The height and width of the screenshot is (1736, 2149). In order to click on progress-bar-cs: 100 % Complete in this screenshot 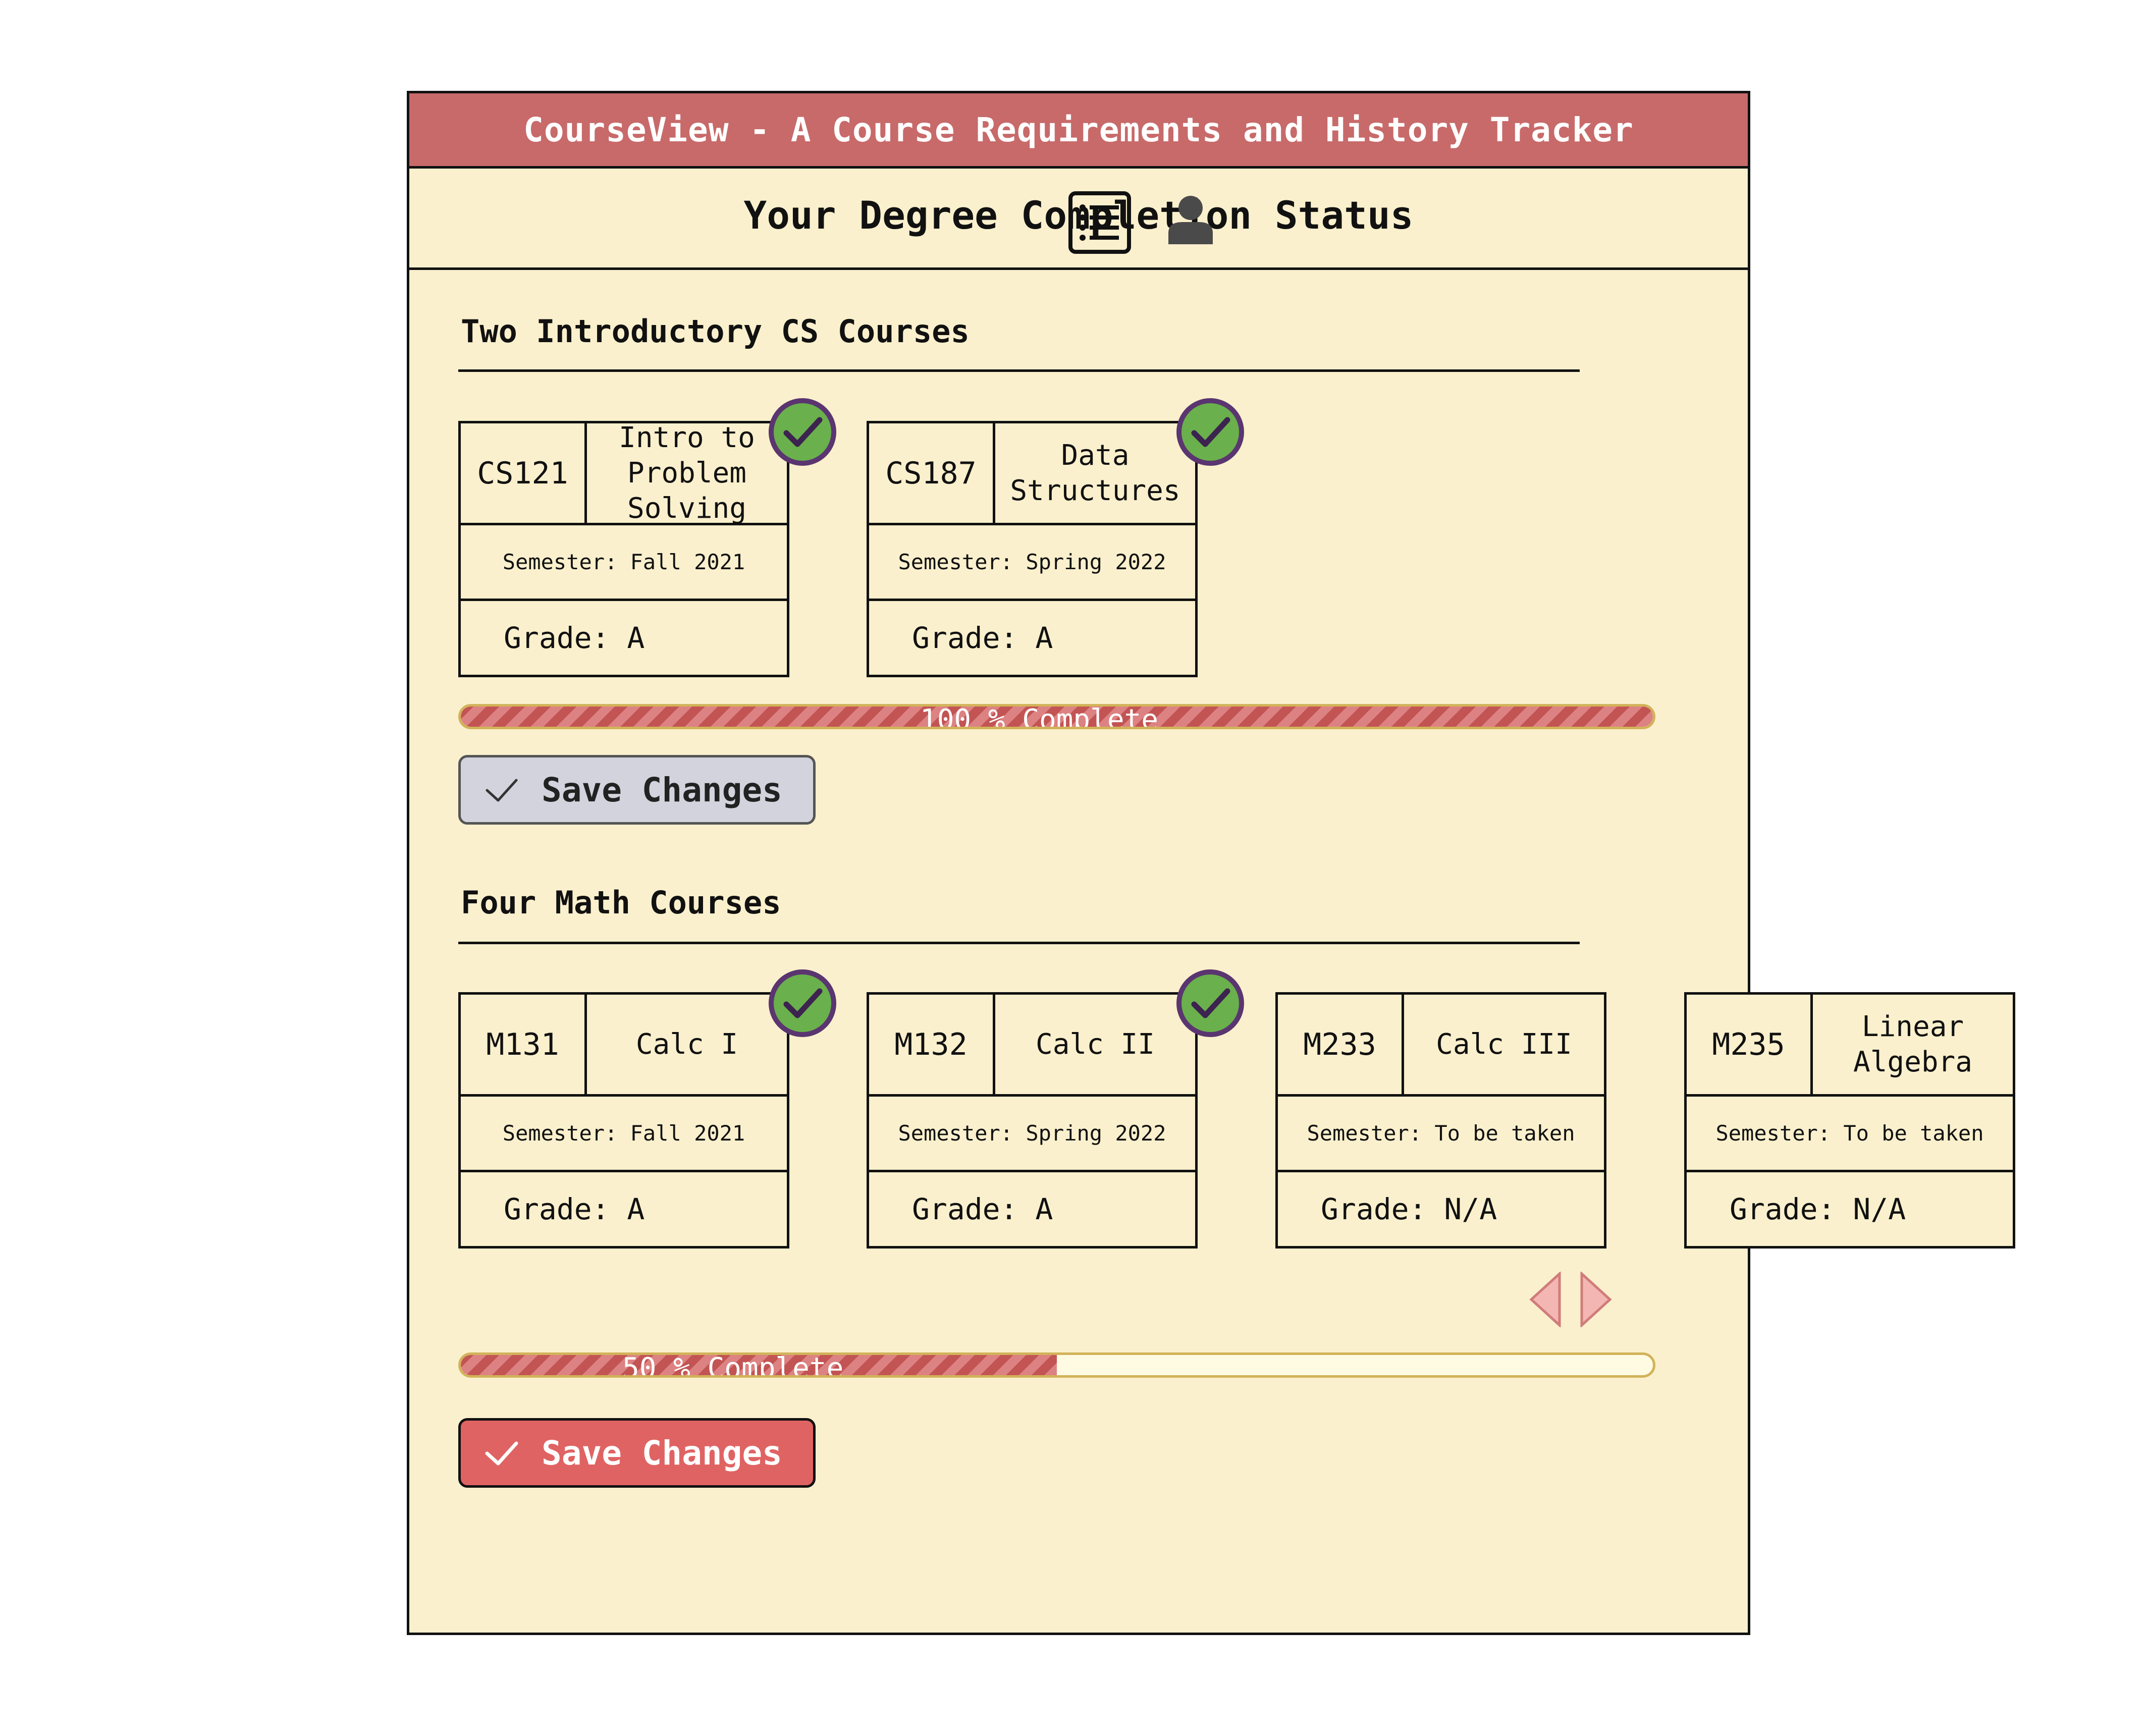, I will do `click(1056, 716)`.